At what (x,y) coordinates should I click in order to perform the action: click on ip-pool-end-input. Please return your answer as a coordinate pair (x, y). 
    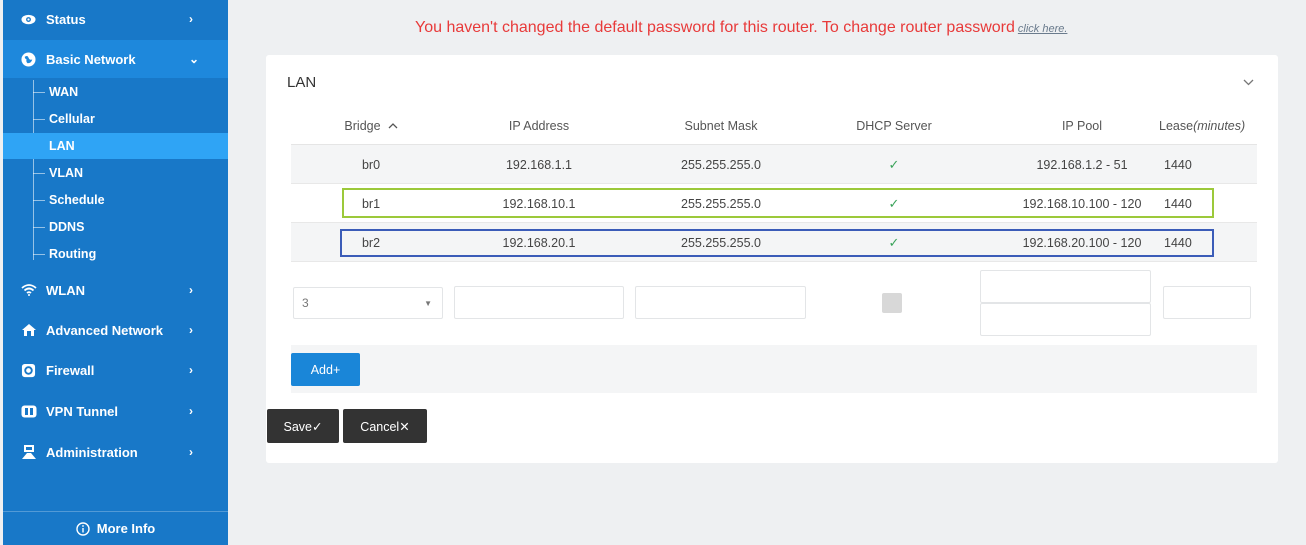
    Looking at the image, I should click on (1065, 319).